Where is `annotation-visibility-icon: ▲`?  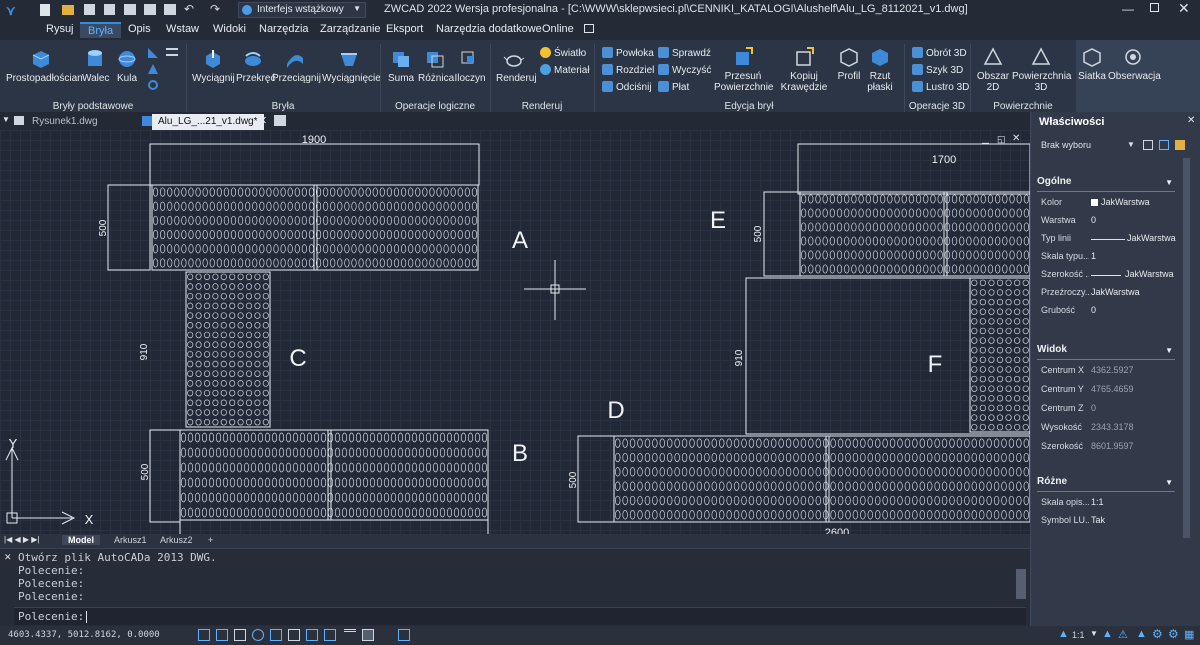 annotation-visibility-icon: ▲ is located at coordinates (1107, 634).